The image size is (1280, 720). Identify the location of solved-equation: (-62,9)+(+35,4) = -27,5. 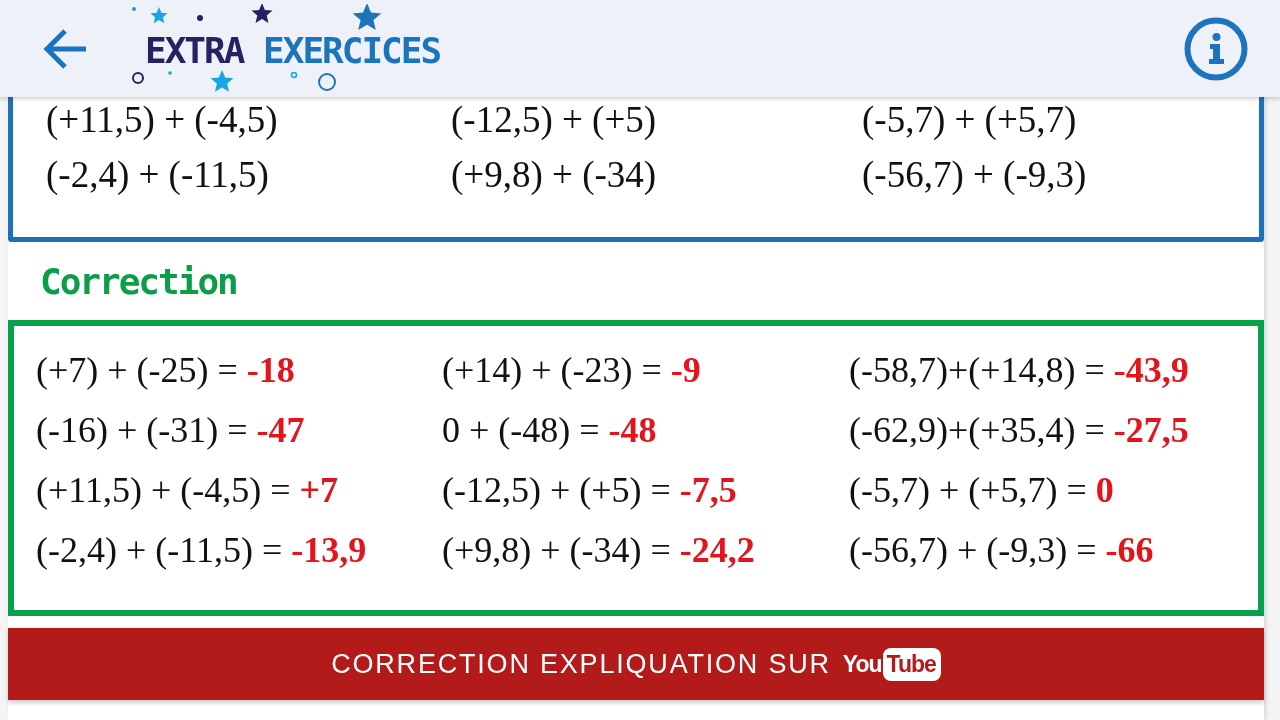
(1019, 430).